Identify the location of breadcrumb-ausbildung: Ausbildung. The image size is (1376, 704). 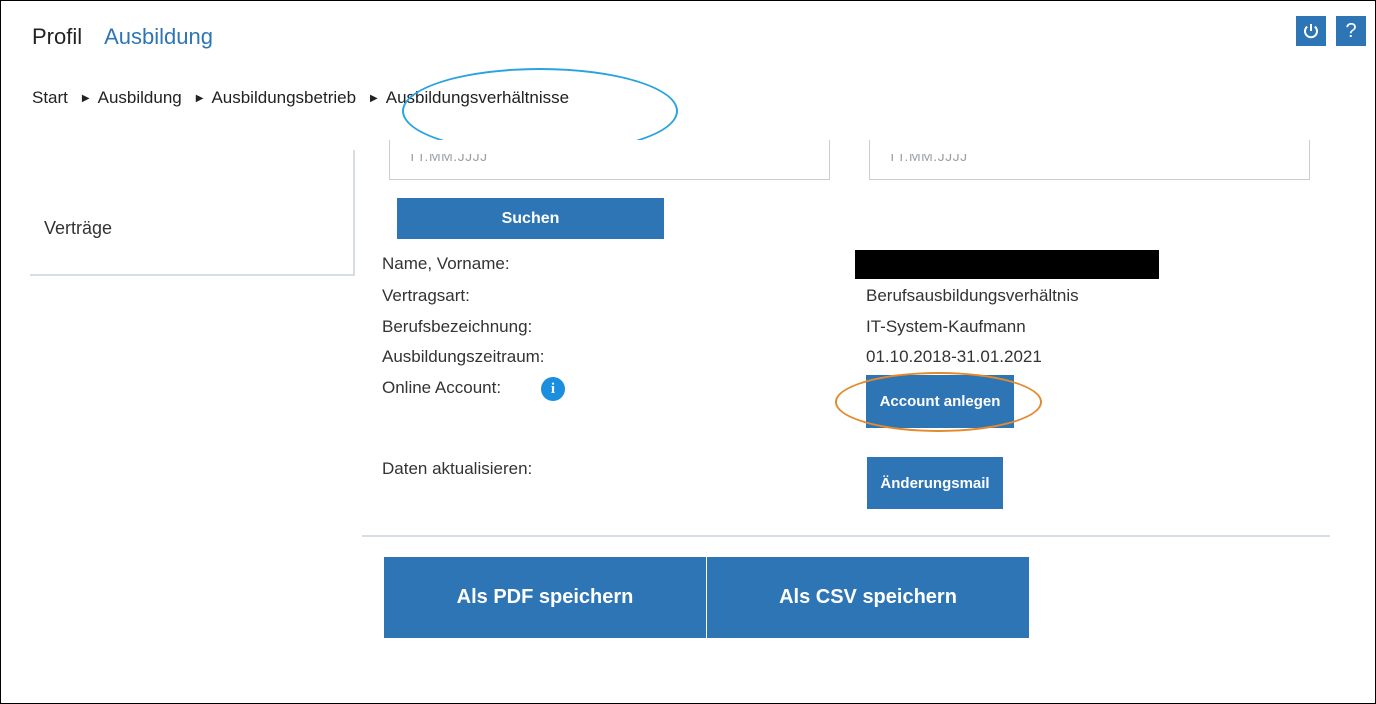
(140, 98).